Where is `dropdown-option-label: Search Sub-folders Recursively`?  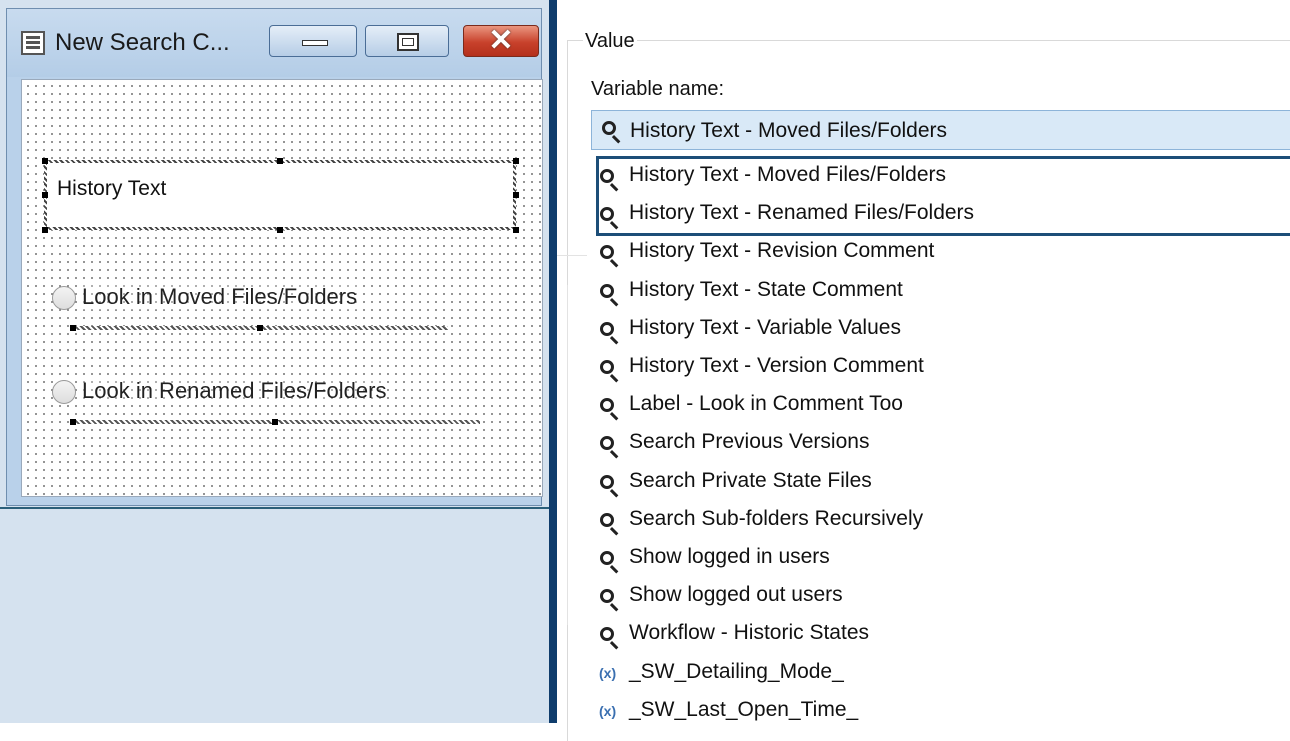
dropdown-option-label: Search Sub-folders Recursively is located at coordinates (776, 518).